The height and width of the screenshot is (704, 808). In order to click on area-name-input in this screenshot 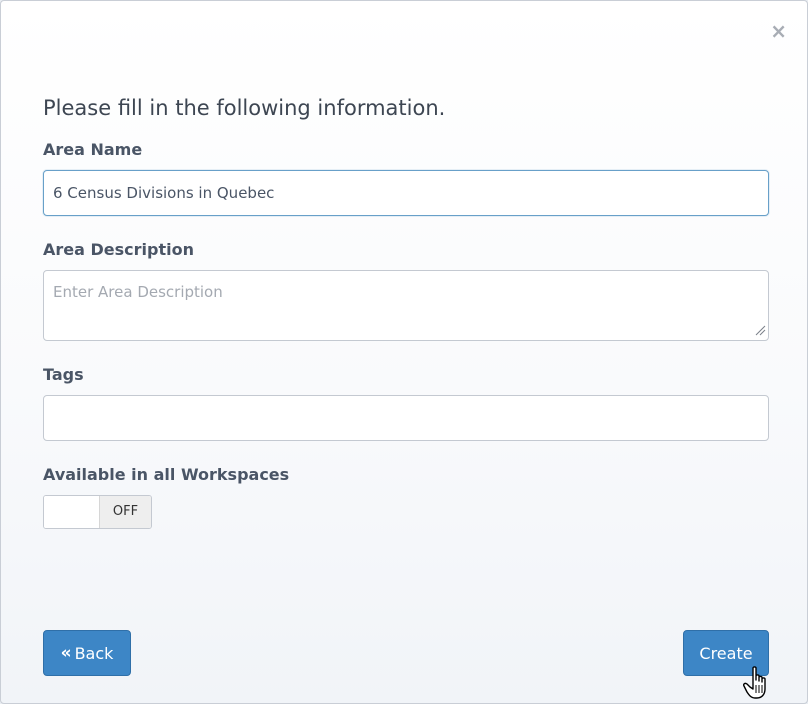, I will do `click(406, 193)`.